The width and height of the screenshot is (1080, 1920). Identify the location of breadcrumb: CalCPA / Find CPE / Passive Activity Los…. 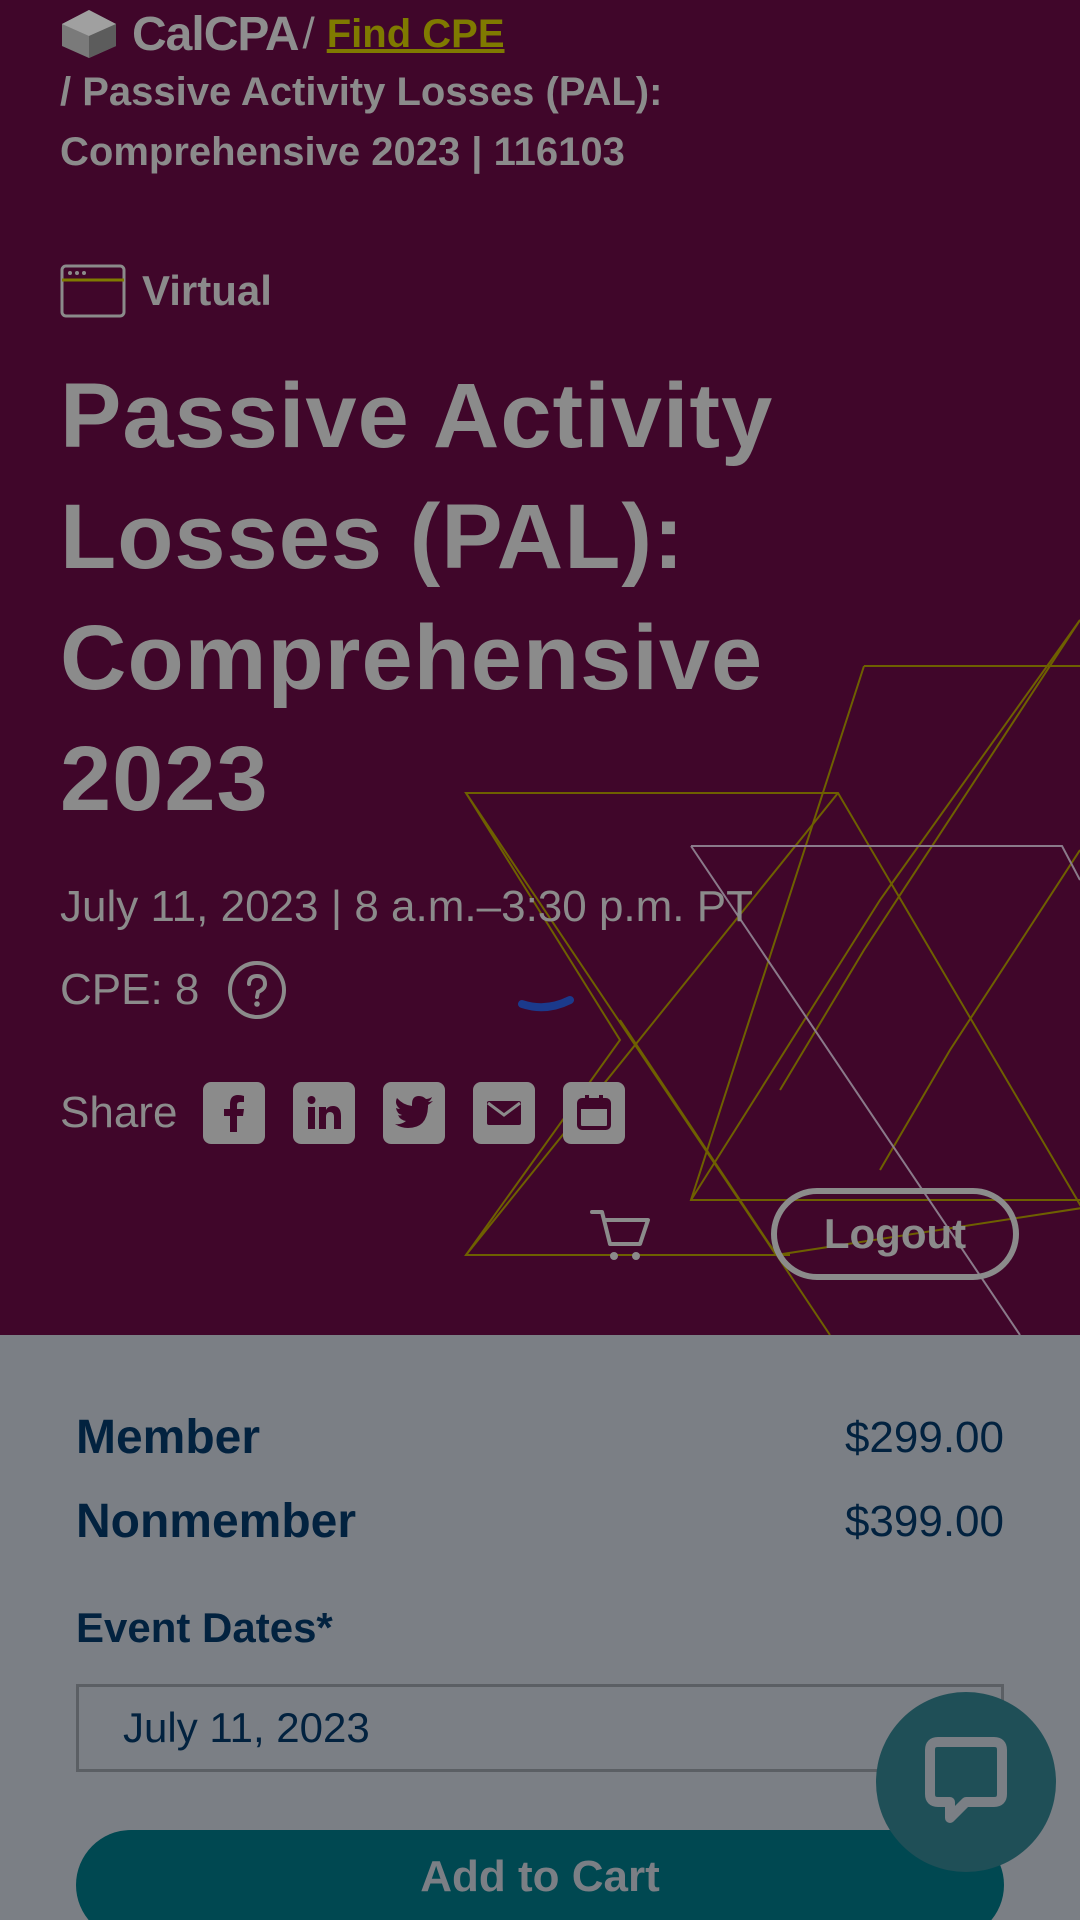
(410, 95).